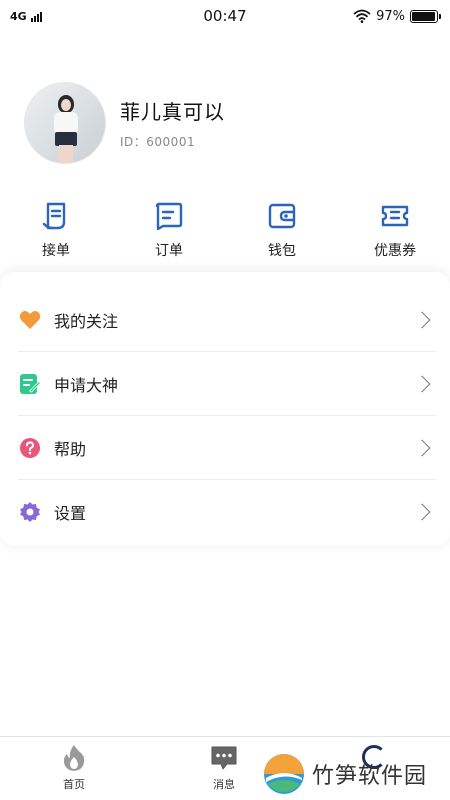 The image size is (450, 800). What do you see at coordinates (284, 774) in the screenshot?
I see `watermark-logo-icon` at bounding box center [284, 774].